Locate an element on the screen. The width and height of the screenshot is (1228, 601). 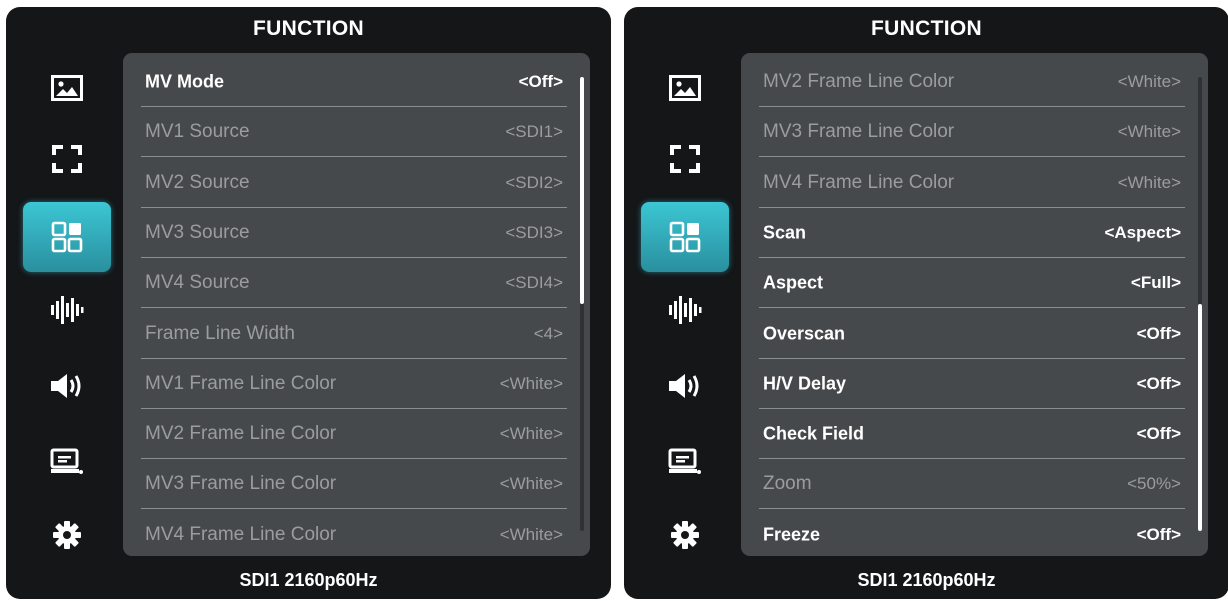
menu-row-value: <SDI1> is located at coordinates (534, 132).